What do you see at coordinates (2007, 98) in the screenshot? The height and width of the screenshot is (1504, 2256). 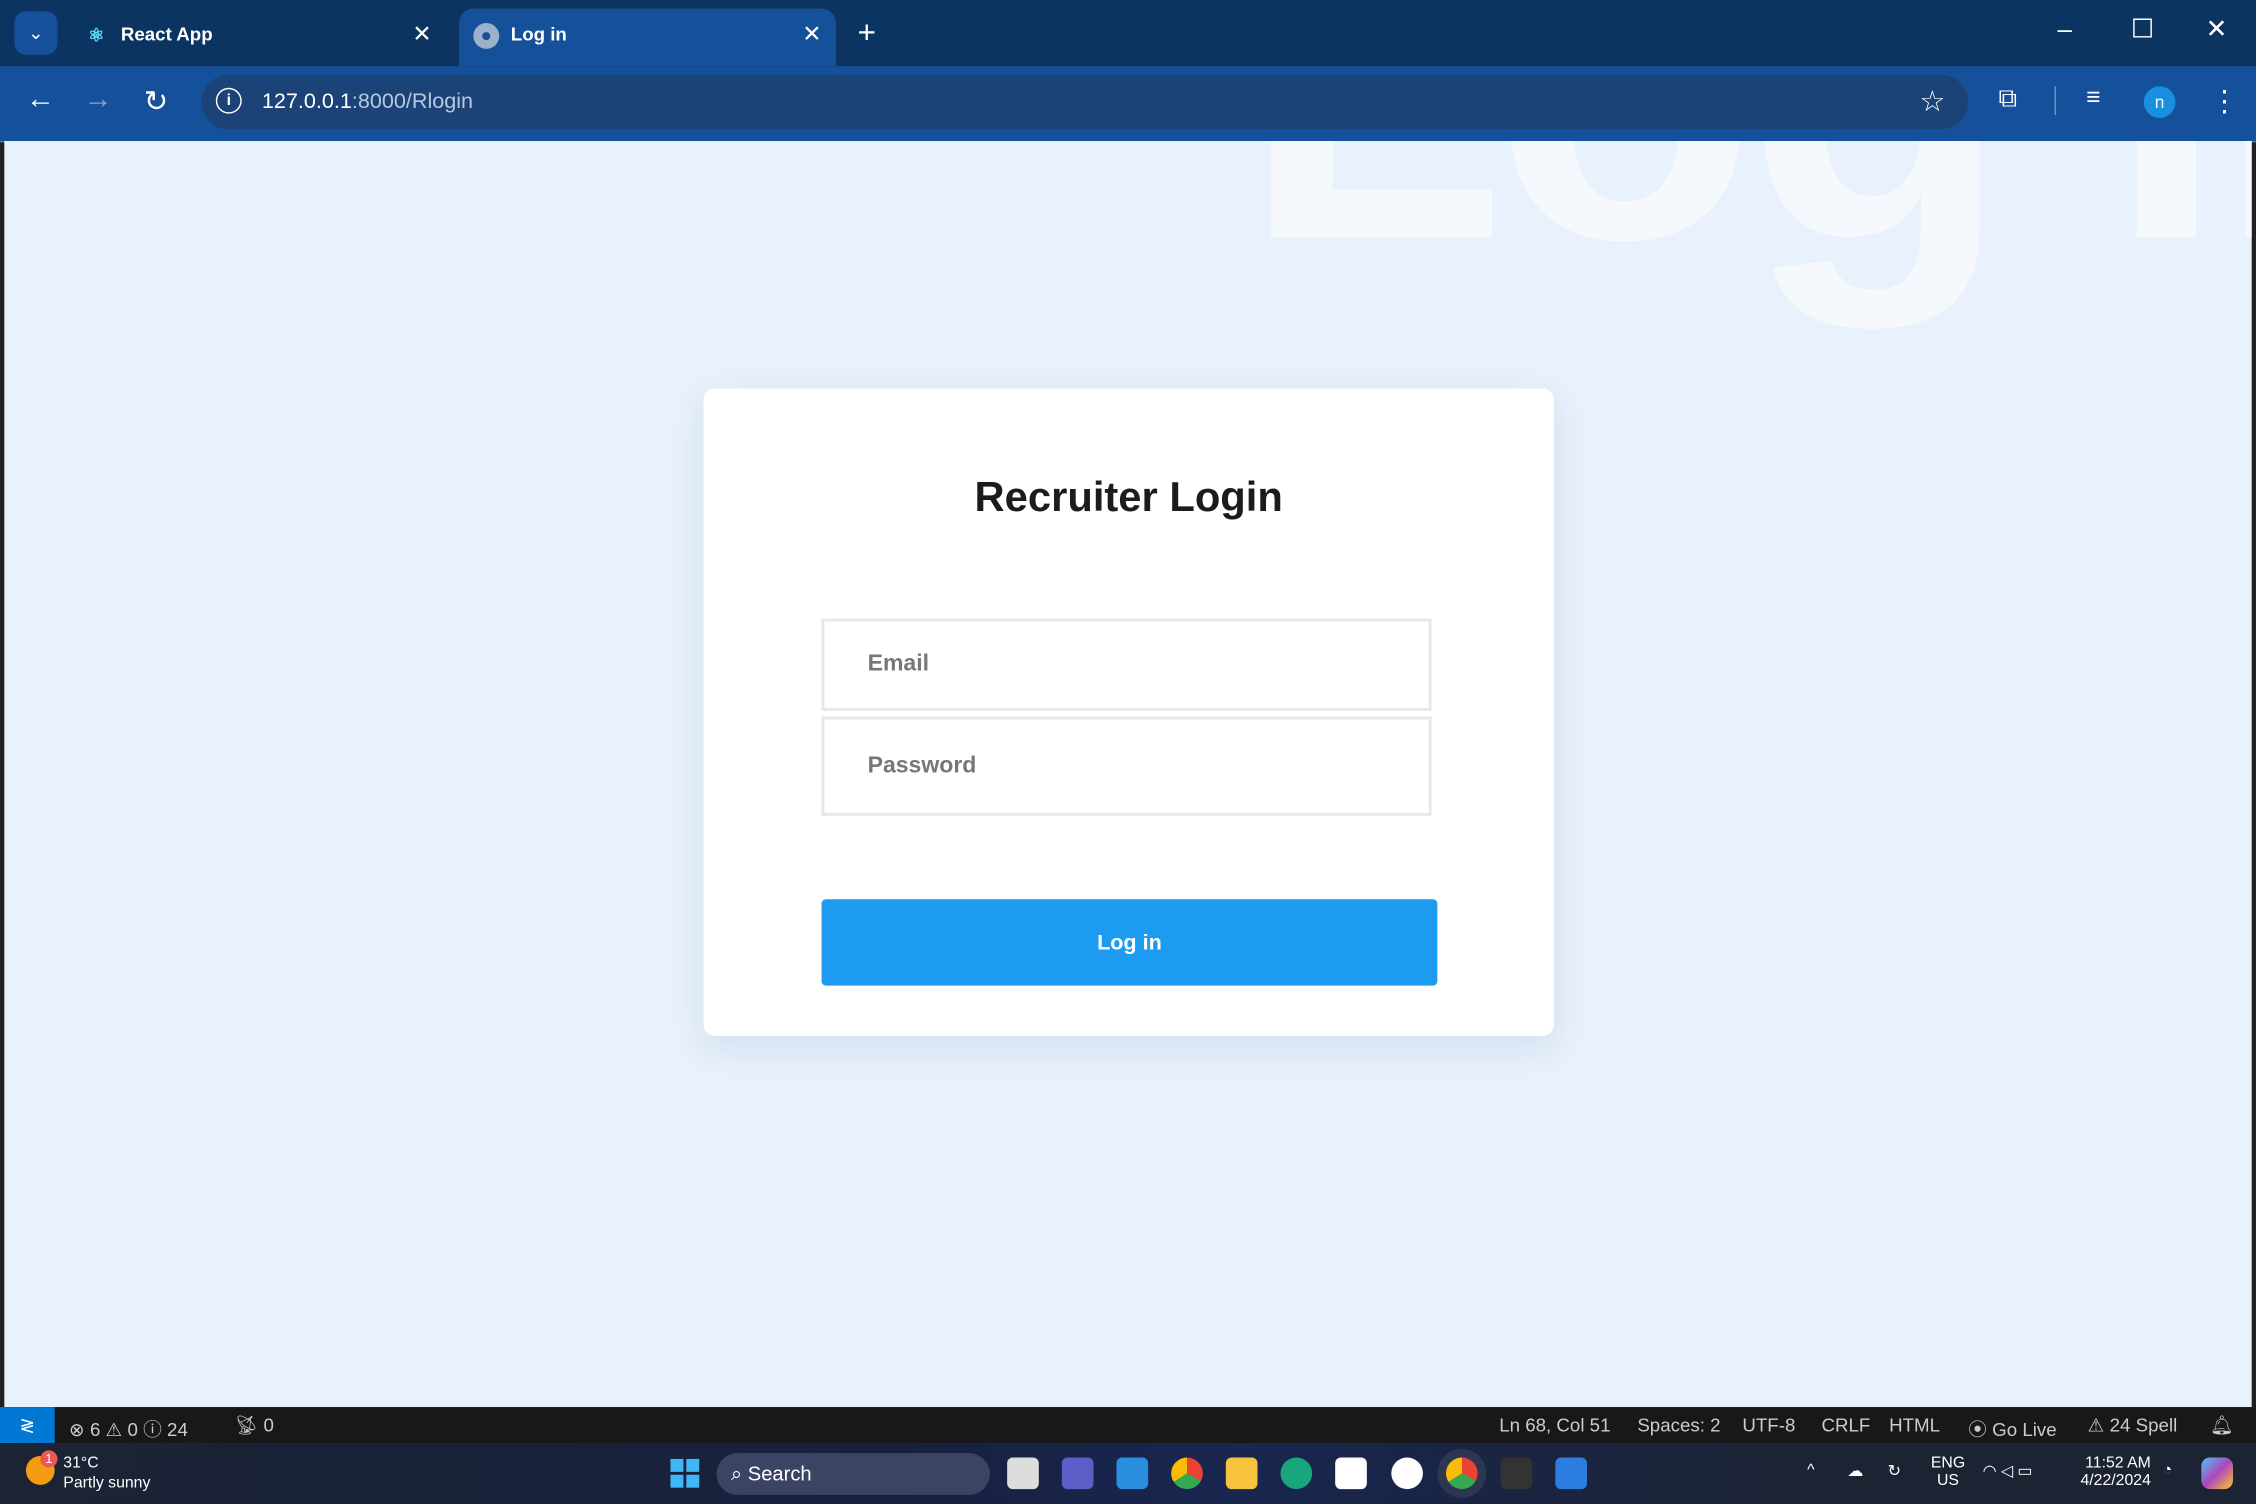 I see `extensions-icon: ⧉` at bounding box center [2007, 98].